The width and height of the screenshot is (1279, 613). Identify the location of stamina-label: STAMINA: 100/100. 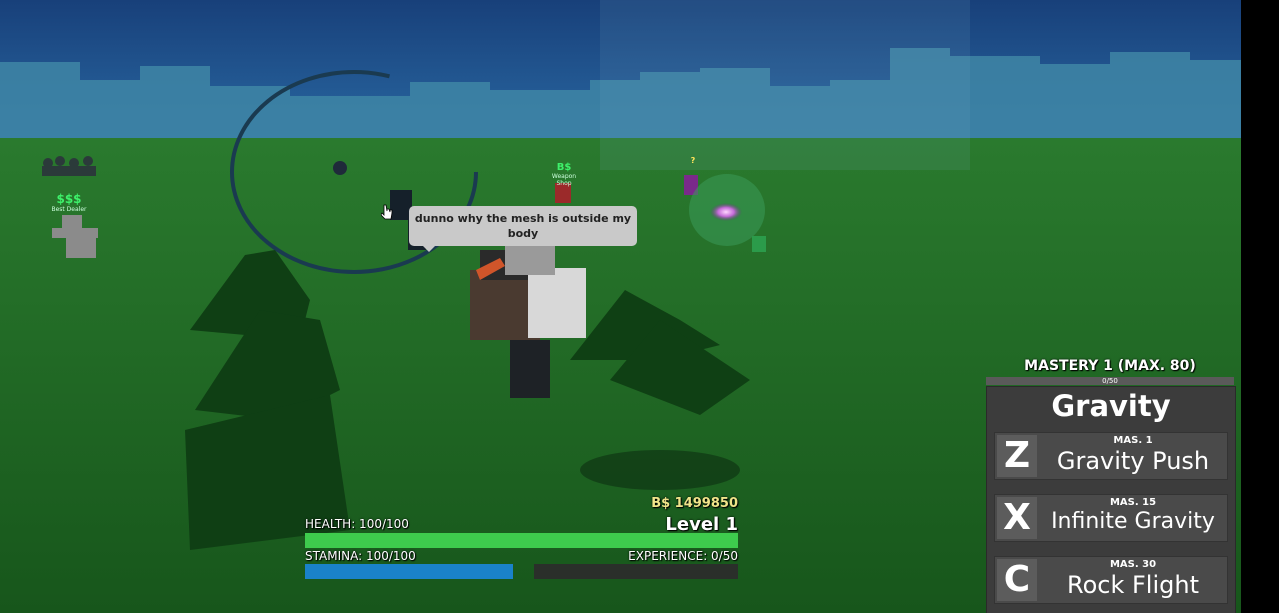
(360, 556).